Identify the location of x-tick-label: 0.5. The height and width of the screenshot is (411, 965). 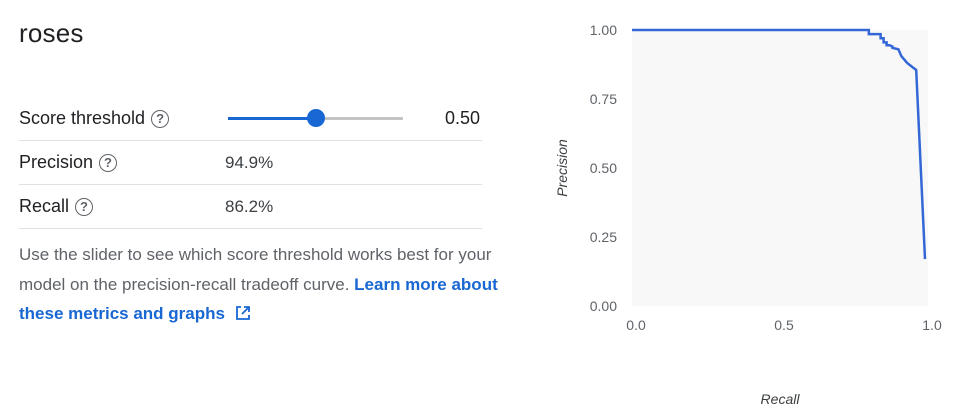
(784, 325).